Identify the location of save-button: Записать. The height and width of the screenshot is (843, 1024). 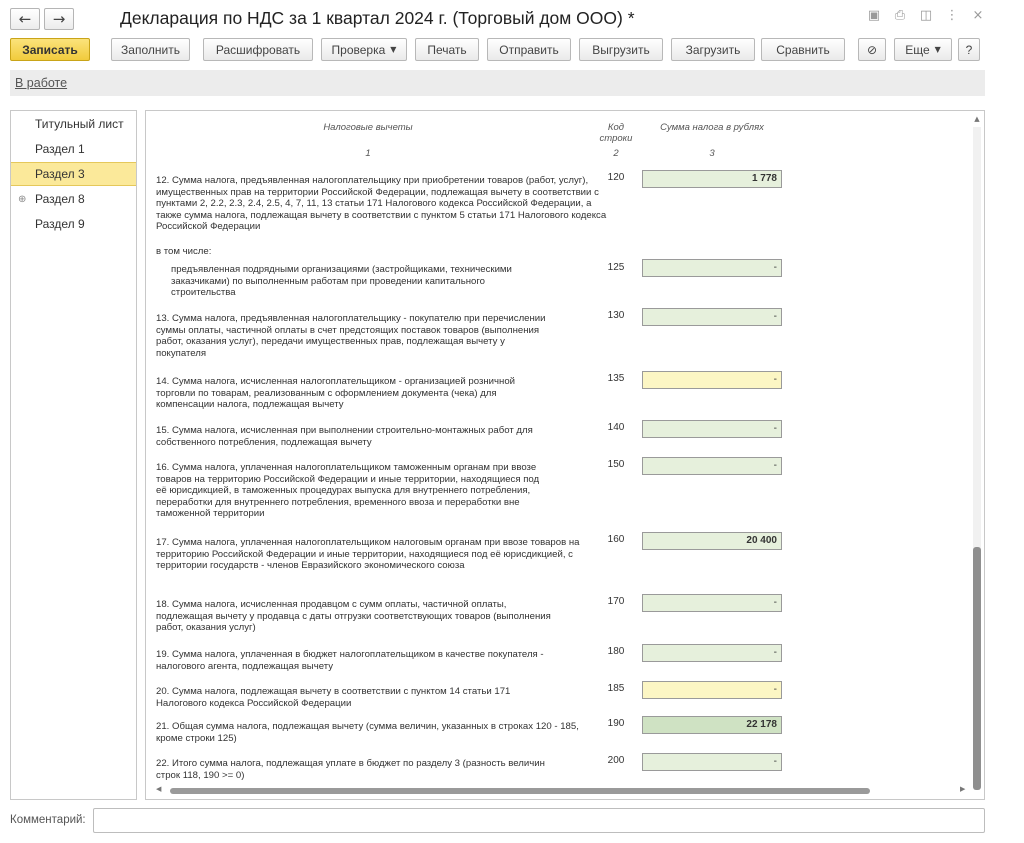
(50, 49).